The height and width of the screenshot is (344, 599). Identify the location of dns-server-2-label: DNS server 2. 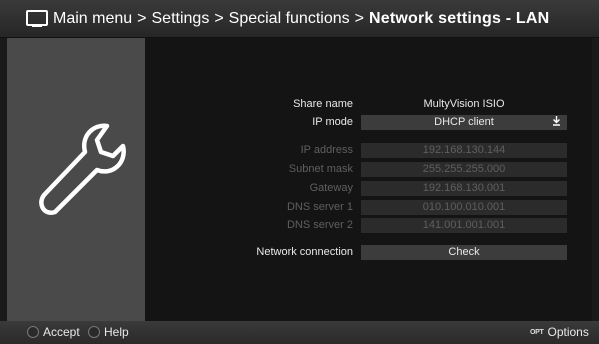
(319, 225).